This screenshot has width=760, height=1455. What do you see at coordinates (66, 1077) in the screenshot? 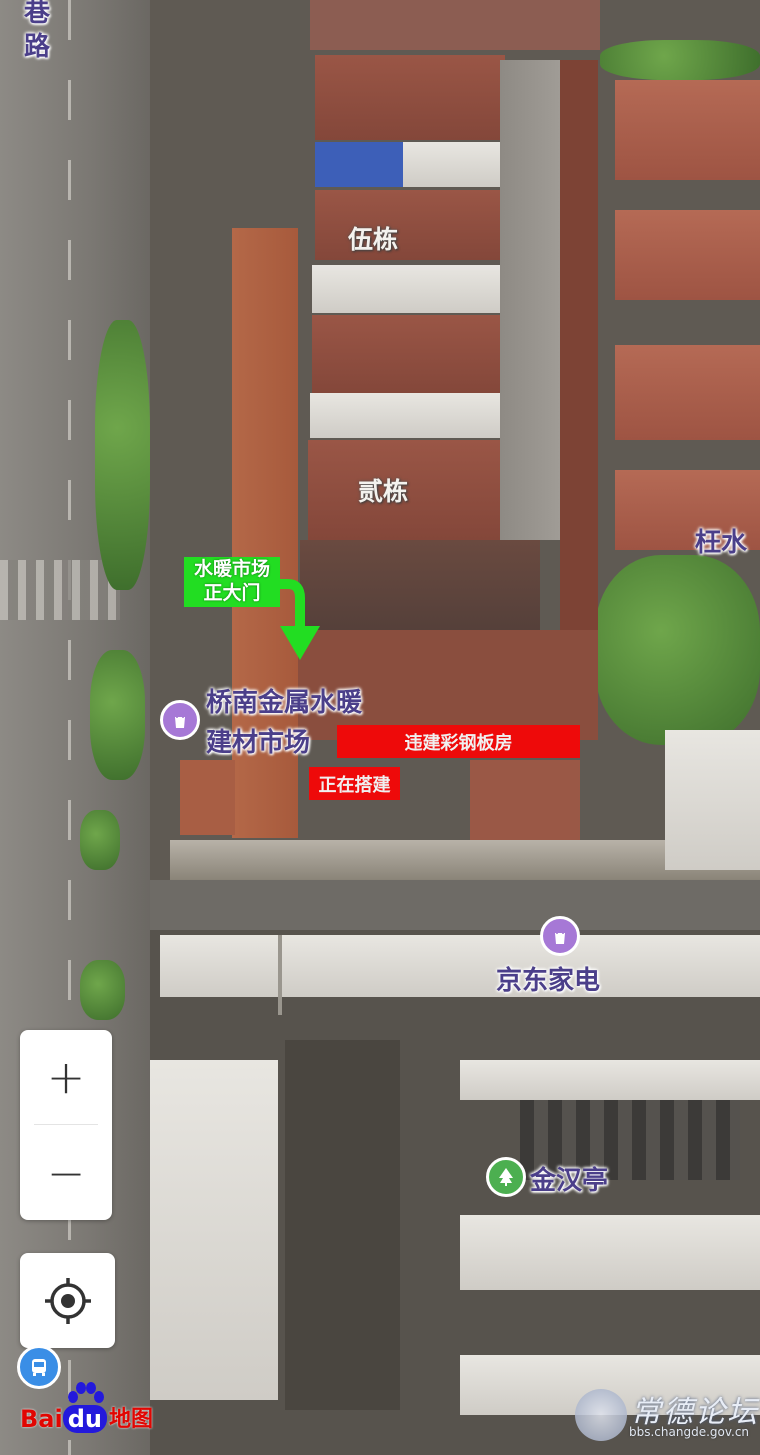
I see `zoom-in-button: +` at bounding box center [66, 1077].